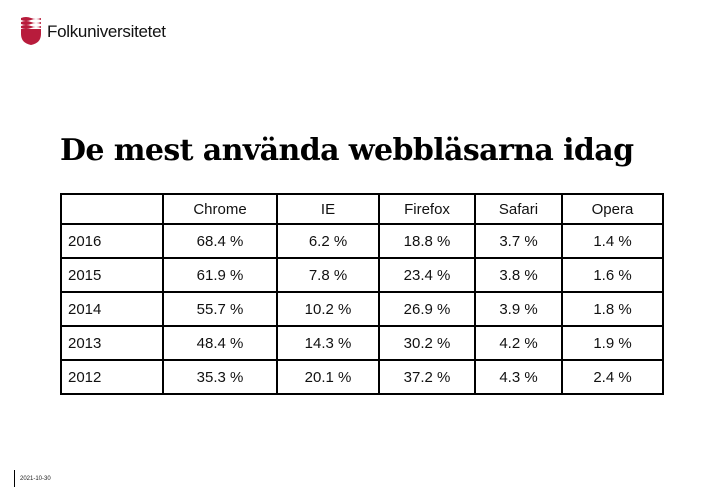  I want to click on cell-safari: 4.3 %, so click(518, 377).